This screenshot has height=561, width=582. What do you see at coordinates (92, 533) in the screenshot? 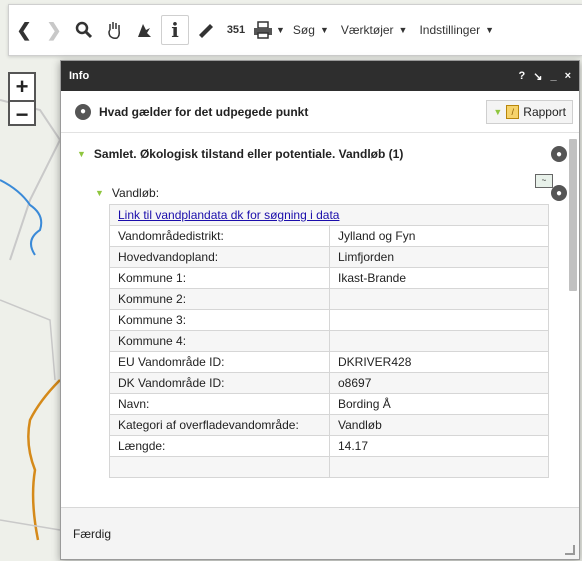
I see `status-label: Færdig` at bounding box center [92, 533].